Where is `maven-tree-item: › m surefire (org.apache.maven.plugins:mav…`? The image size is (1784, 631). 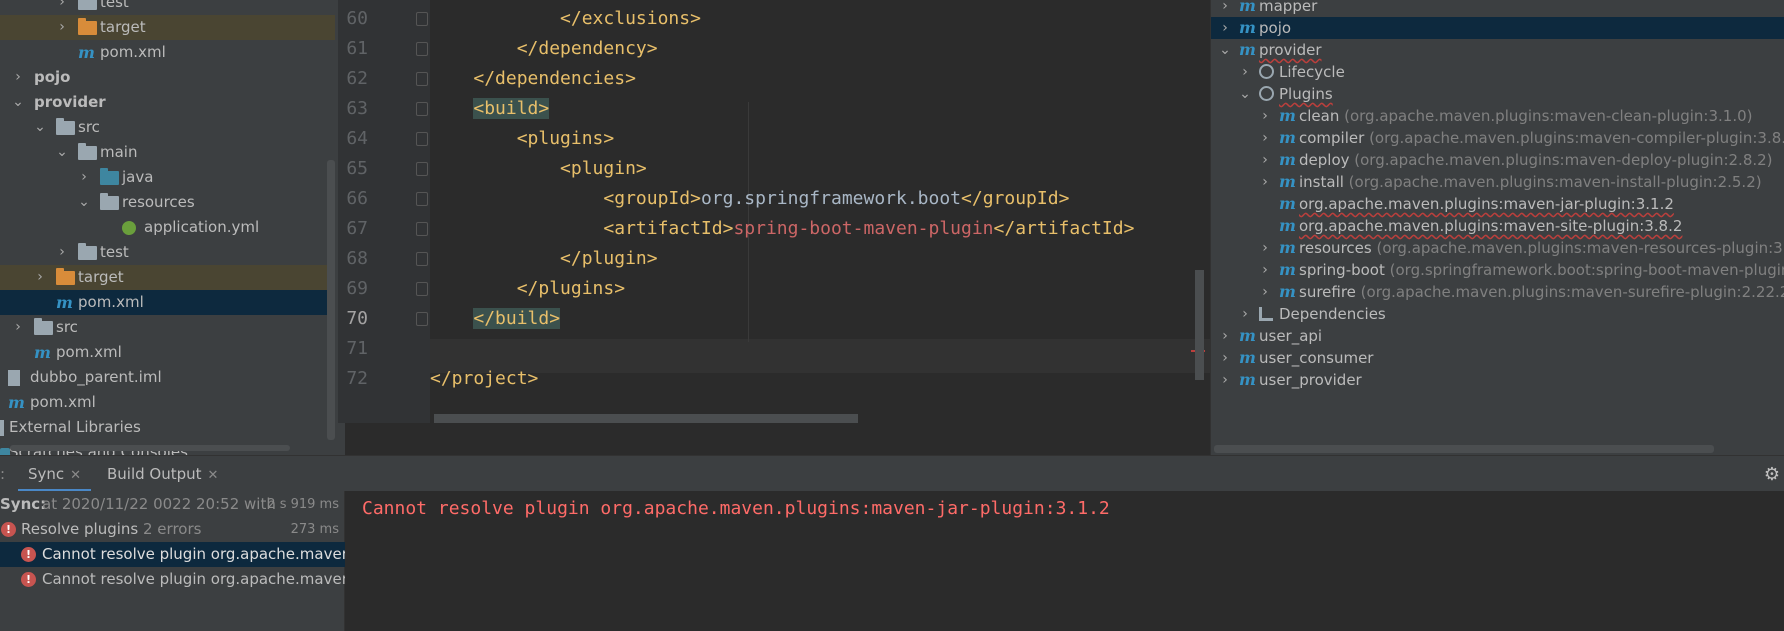 maven-tree-item: › m surefire (org.apache.maven.plugins:mav… is located at coordinates (1497, 292).